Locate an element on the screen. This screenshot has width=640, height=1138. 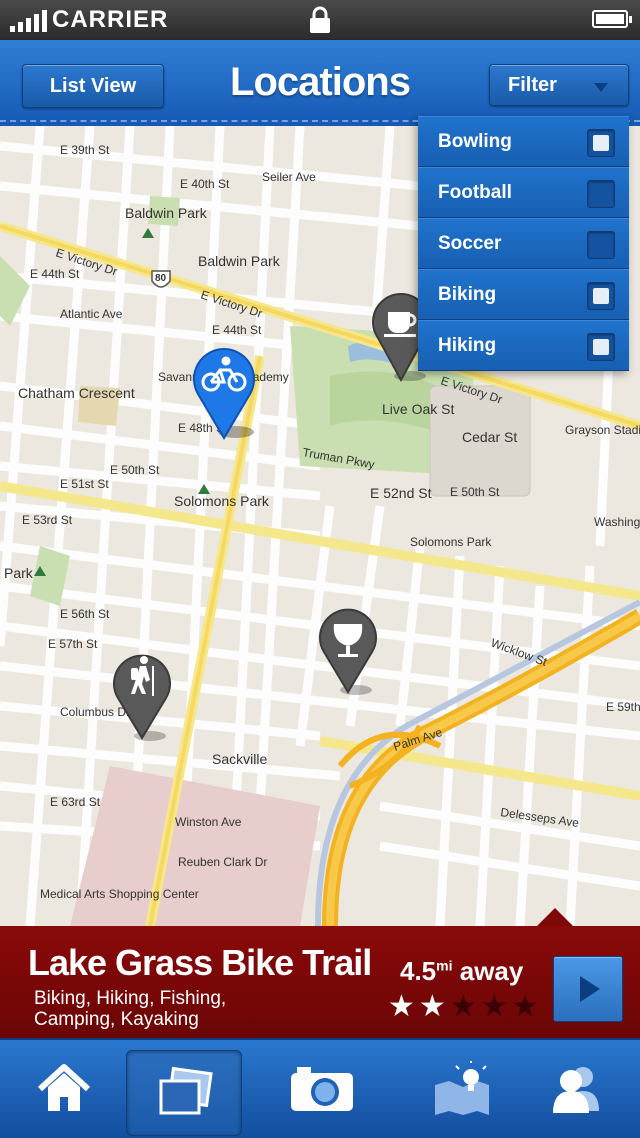
signal-strength-icon is located at coordinates (28, 21).